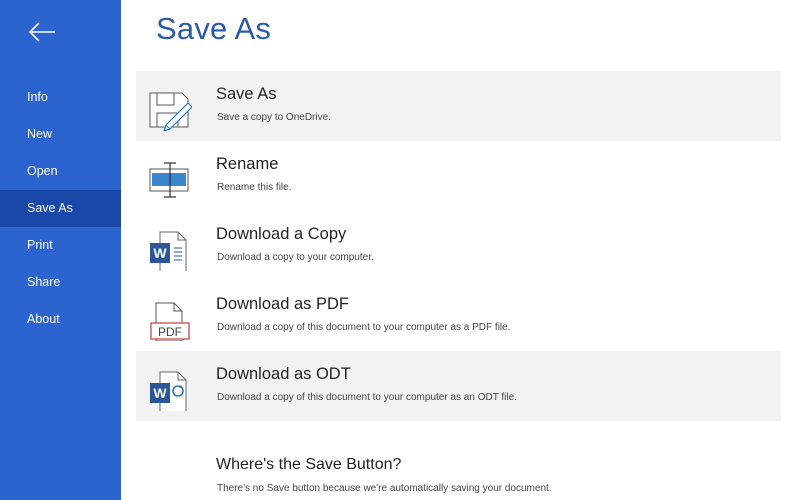  What do you see at coordinates (170, 332) in the screenshot?
I see `svg-text: PDF` at bounding box center [170, 332].